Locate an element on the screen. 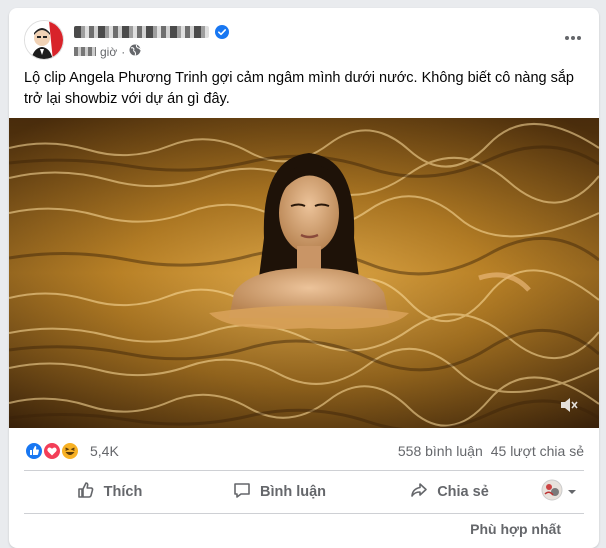  like-button: Thích is located at coordinates (109, 492).